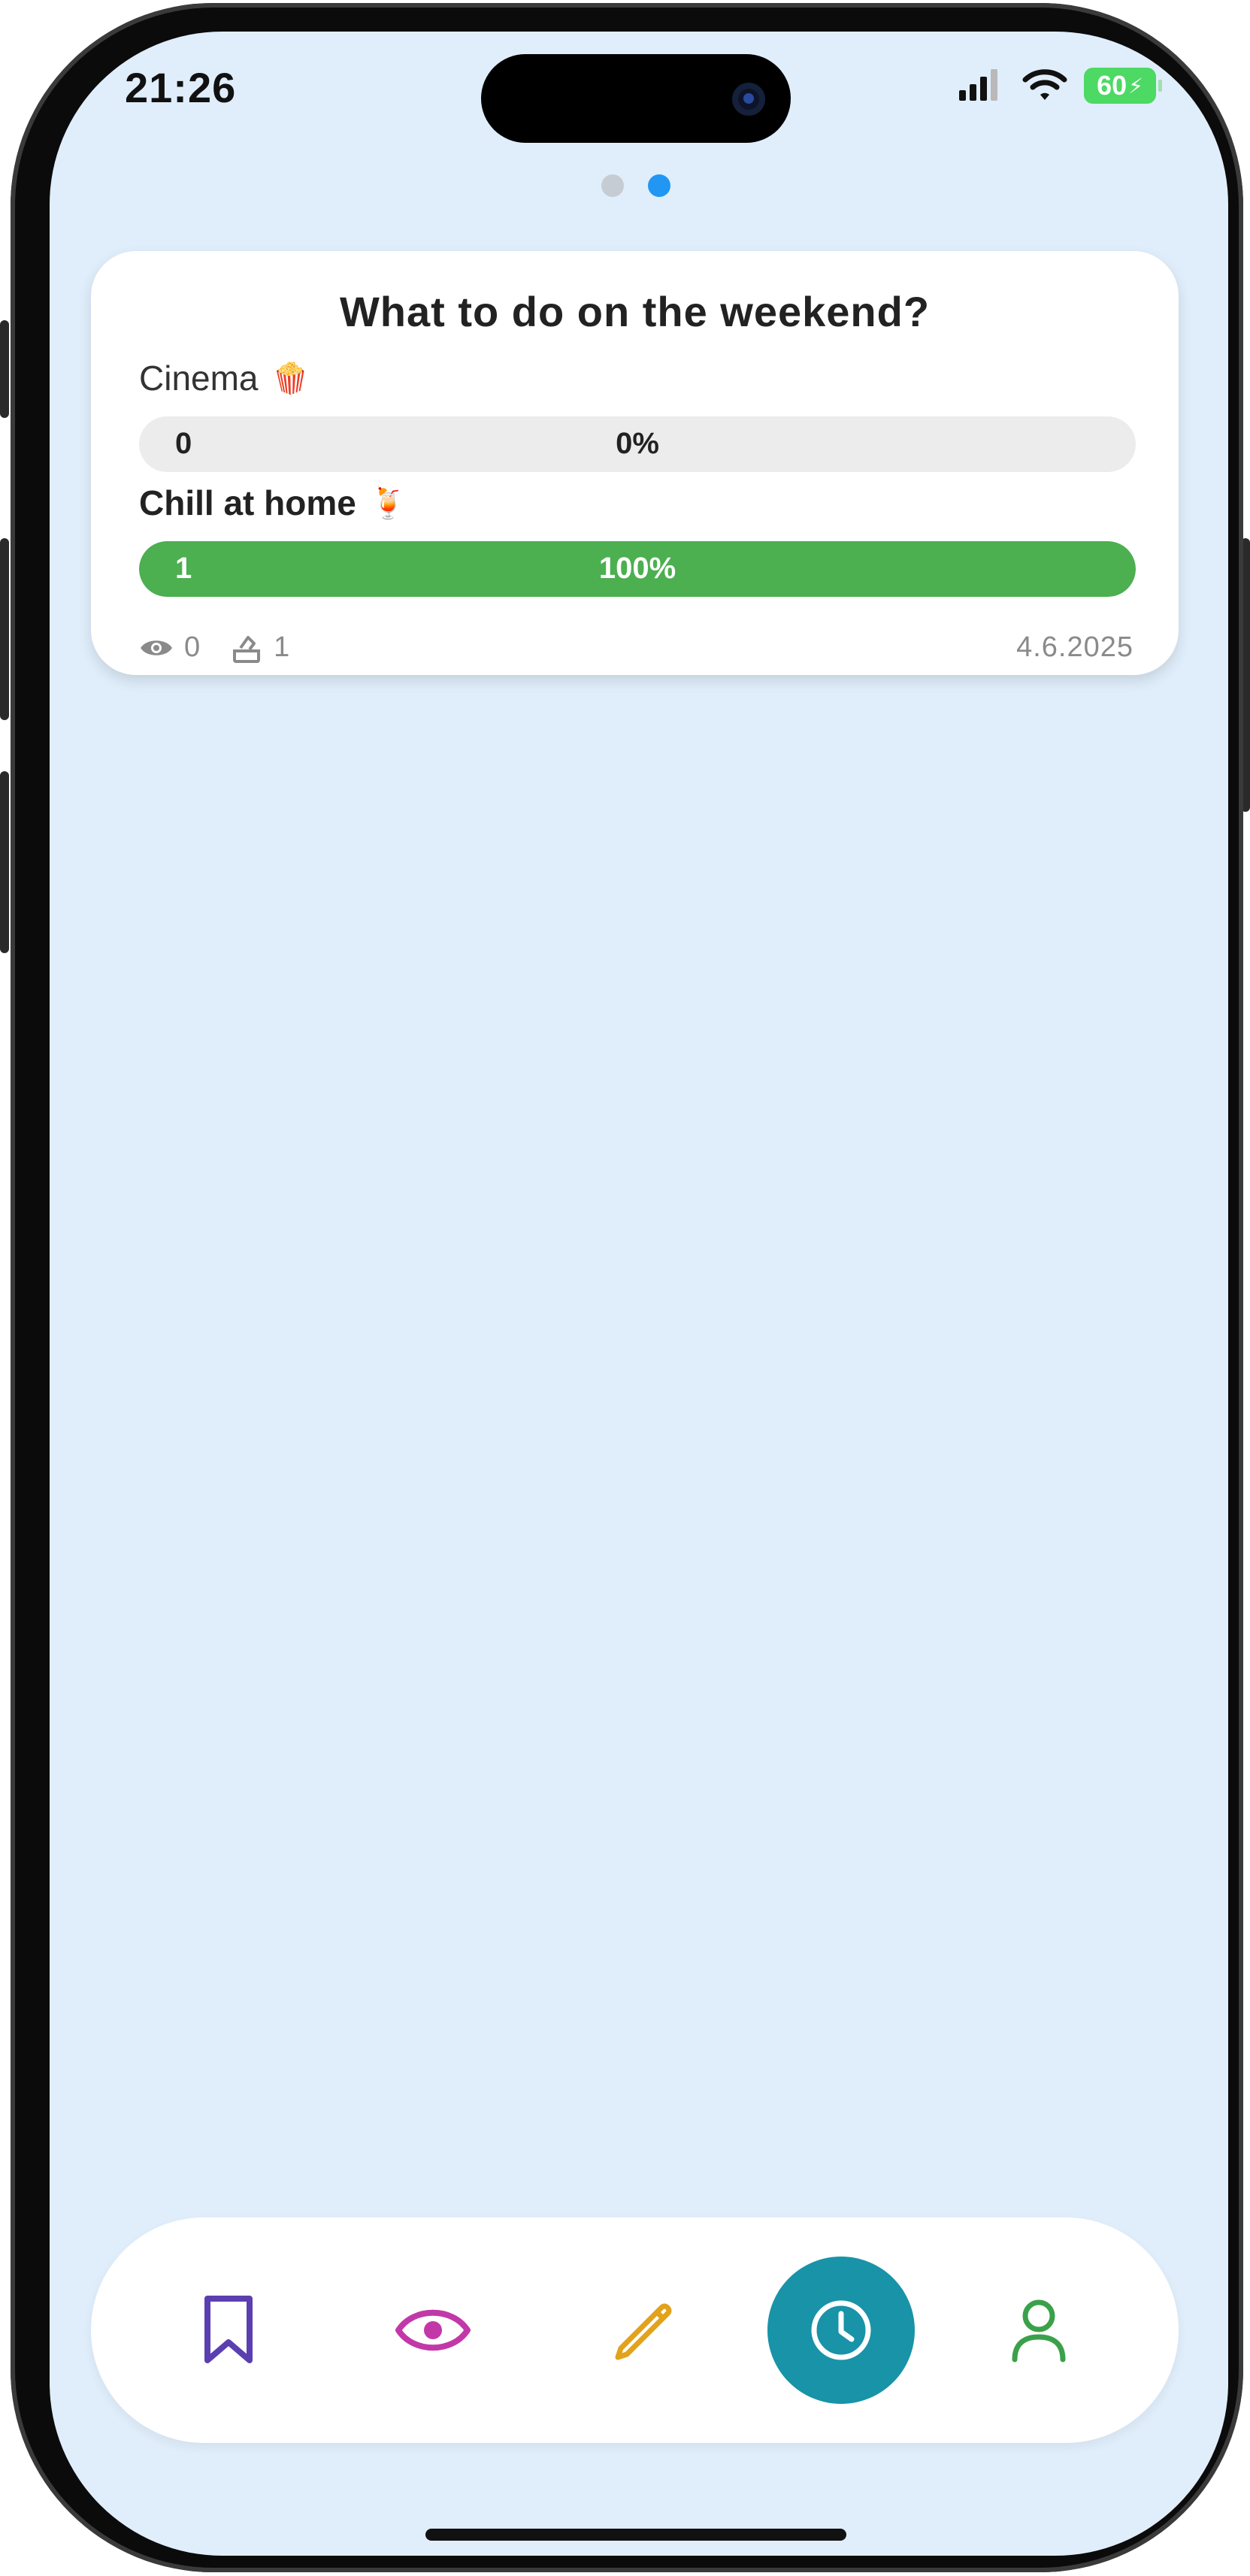 The height and width of the screenshot is (2576, 1250). I want to click on option-bar-chill-at-home: 1 100%, so click(637, 569).